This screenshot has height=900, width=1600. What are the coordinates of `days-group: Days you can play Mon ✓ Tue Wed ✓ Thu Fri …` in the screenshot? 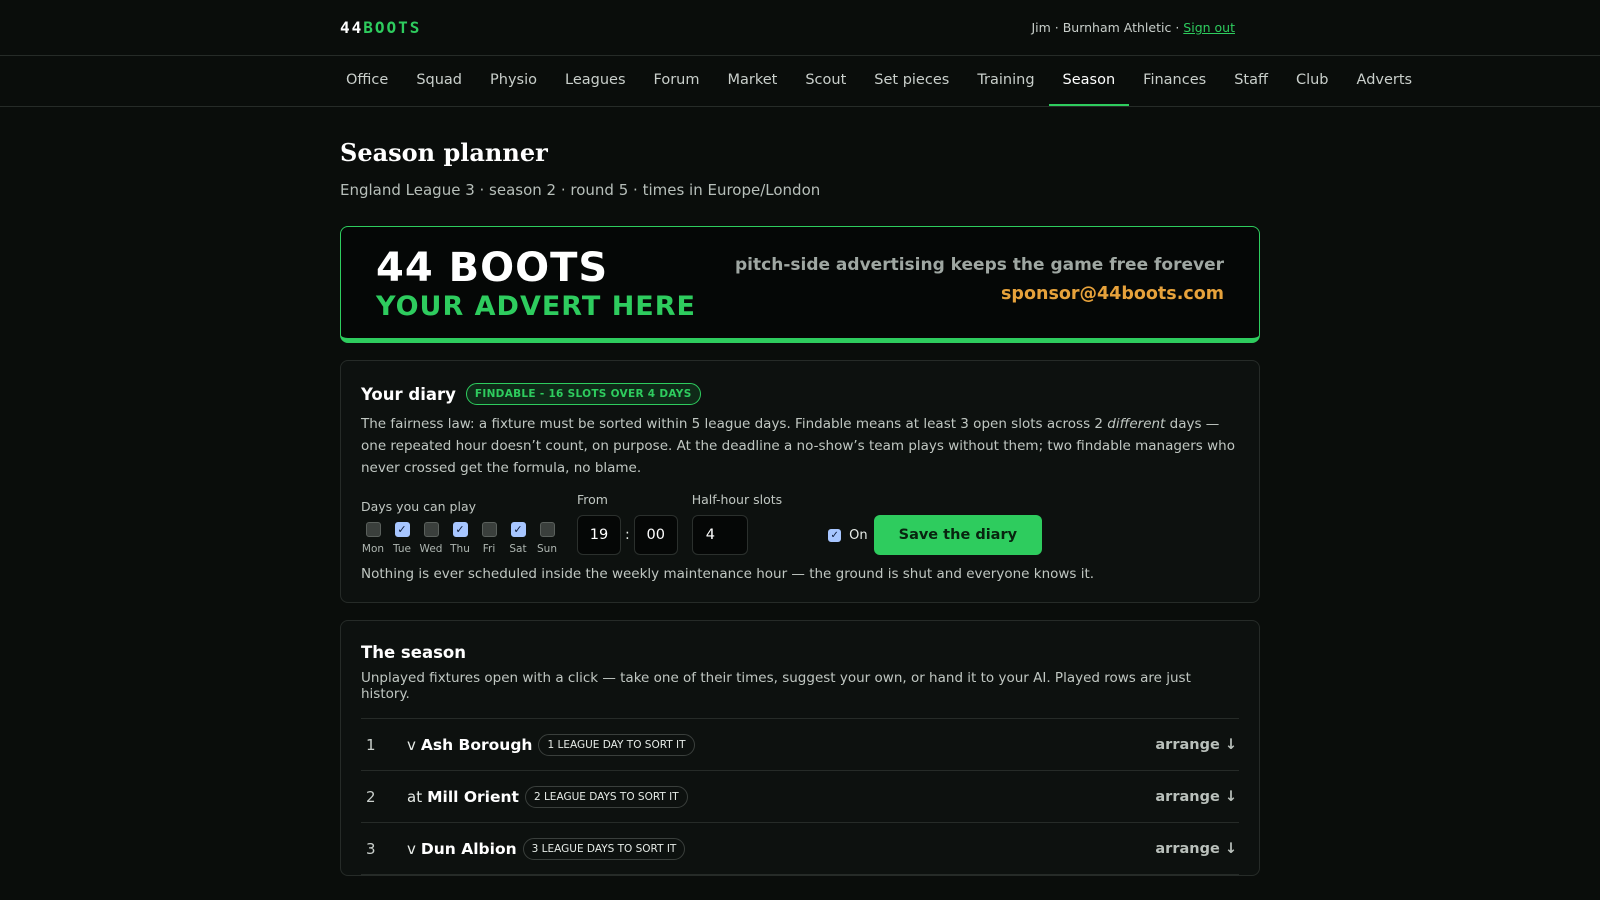 It's located at (460, 527).